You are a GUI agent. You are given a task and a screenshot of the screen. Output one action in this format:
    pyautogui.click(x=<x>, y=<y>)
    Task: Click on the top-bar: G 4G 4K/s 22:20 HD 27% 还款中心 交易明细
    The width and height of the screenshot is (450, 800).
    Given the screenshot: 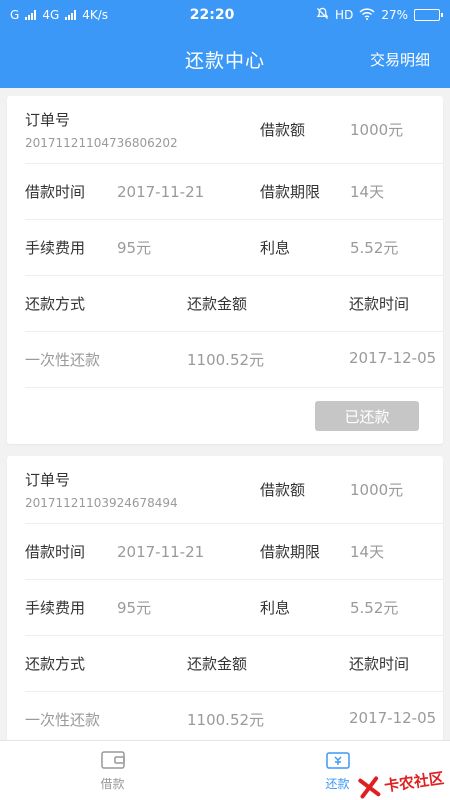 What is the action you would take?
    pyautogui.click(x=225, y=44)
    